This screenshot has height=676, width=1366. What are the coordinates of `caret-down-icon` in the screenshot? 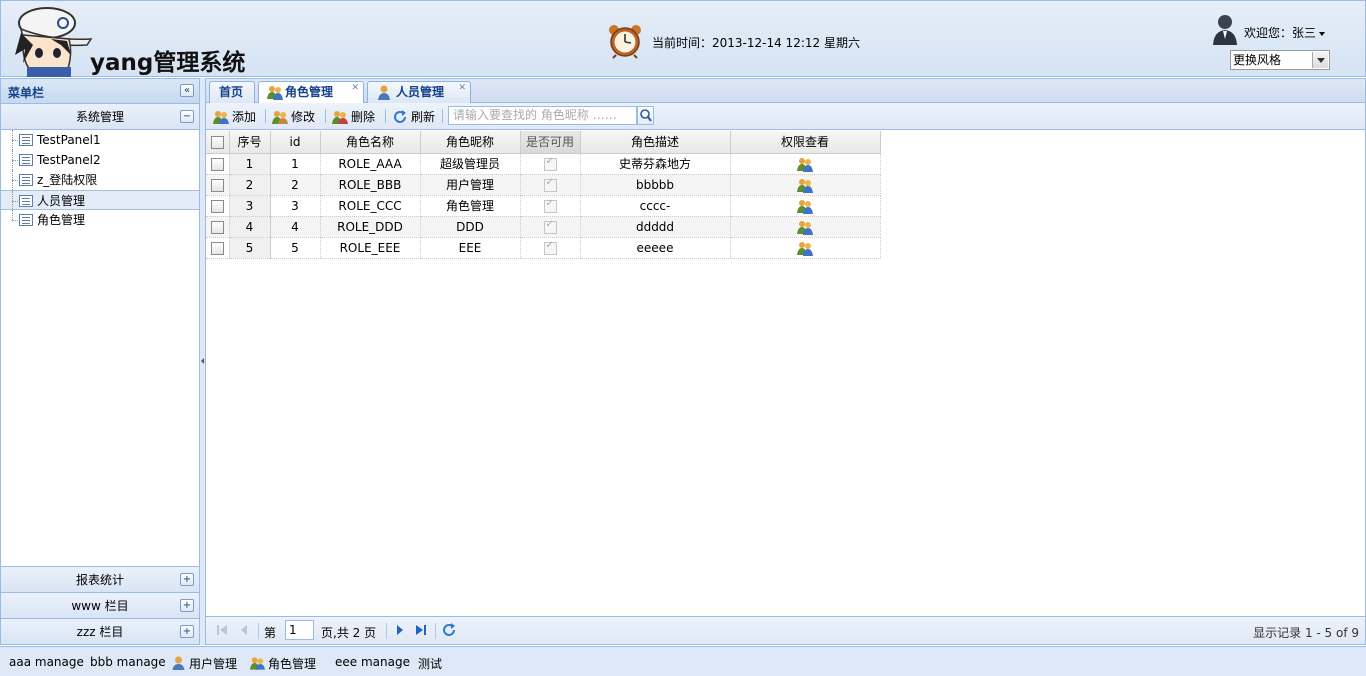 It's located at (1322, 33).